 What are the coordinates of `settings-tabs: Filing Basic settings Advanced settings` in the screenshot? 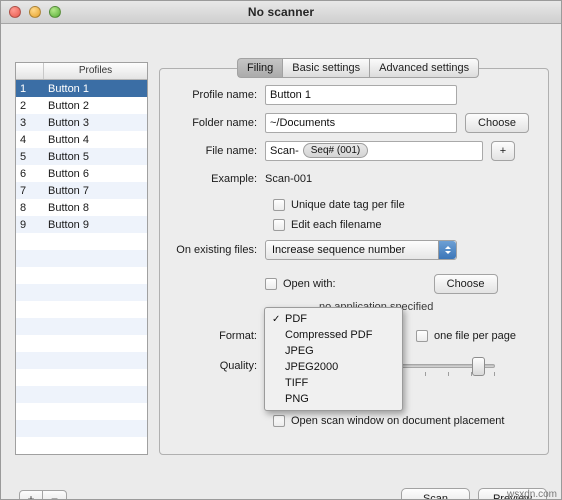 It's located at (358, 68).